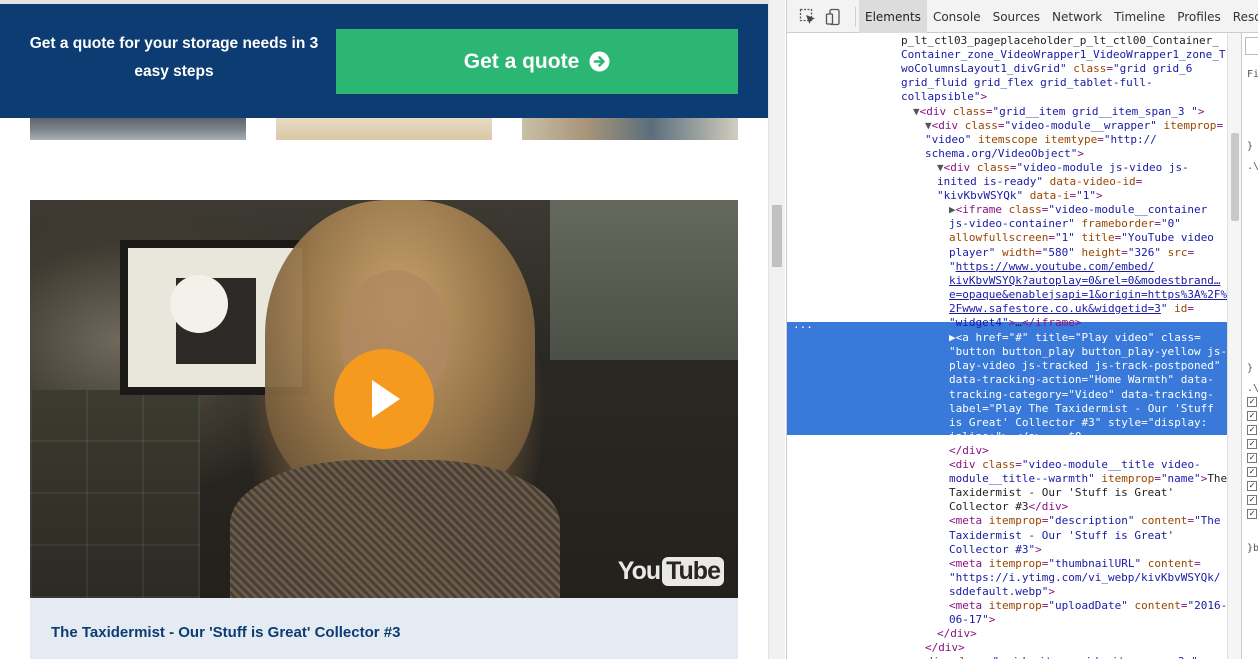 The width and height of the screenshot is (1258, 659). Describe the element at coordinates (777, 236) in the screenshot. I see `page-scrollbar-thumb` at that location.